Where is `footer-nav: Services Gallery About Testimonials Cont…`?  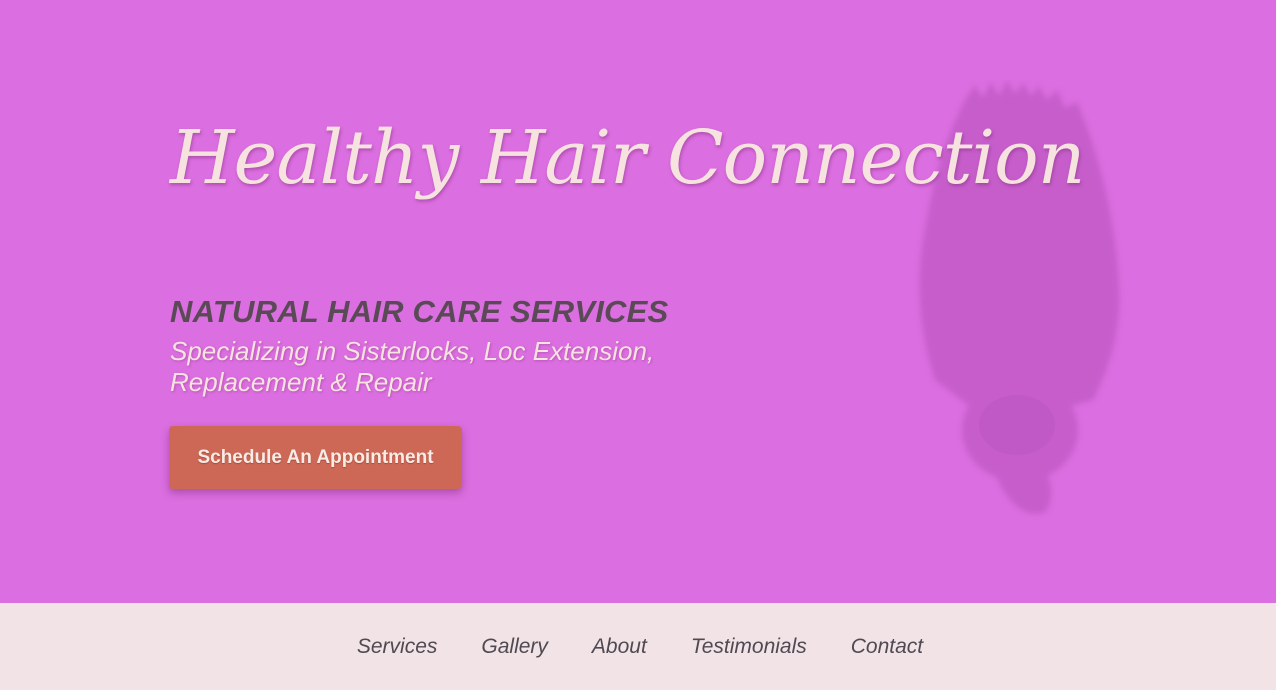 footer-nav: Services Gallery About Testimonials Cont… is located at coordinates (638, 646).